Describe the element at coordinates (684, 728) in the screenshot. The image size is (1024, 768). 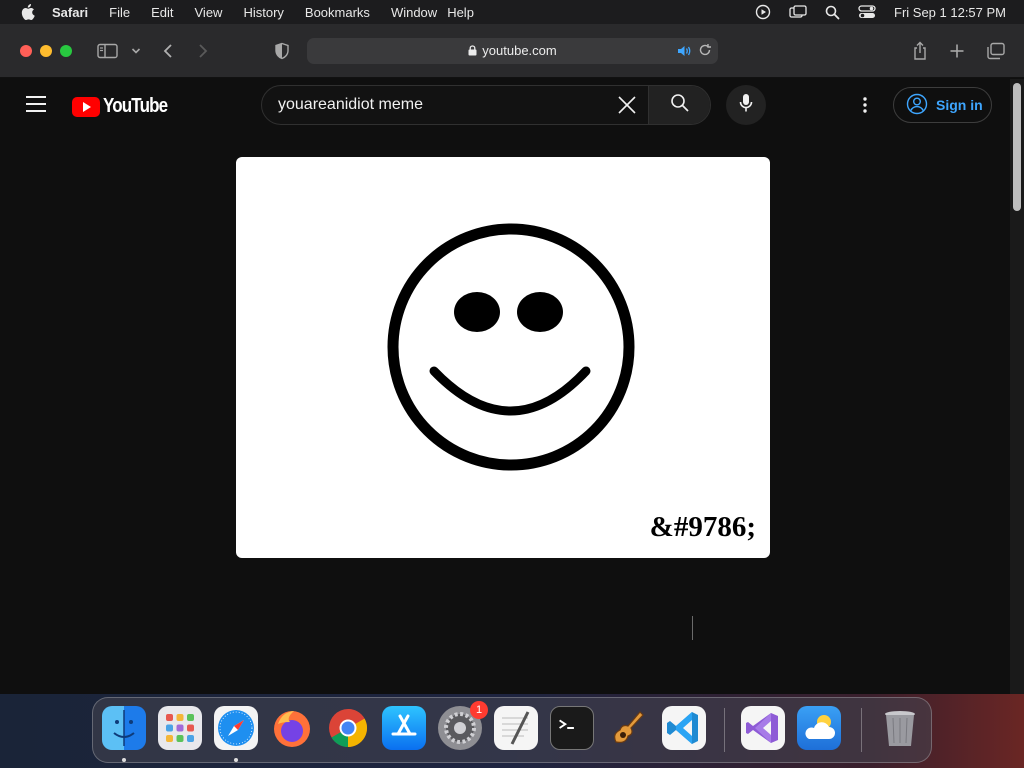
I see `vscode-app-icon` at that location.